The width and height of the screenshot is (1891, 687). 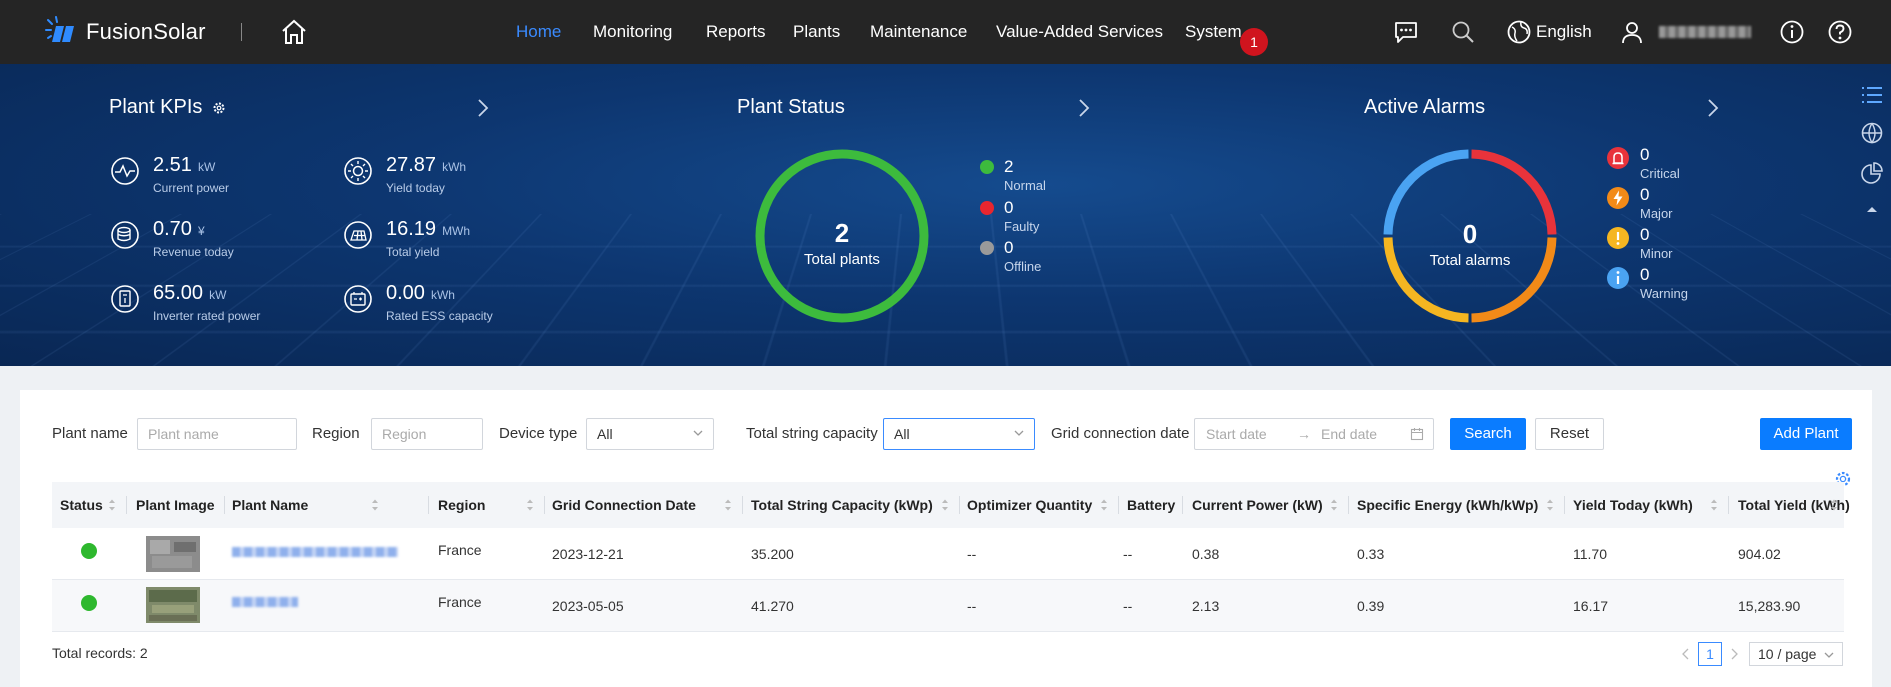 What do you see at coordinates (538, 32) in the screenshot?
I see `nav-home: Home` at bounding box center [538, 32].